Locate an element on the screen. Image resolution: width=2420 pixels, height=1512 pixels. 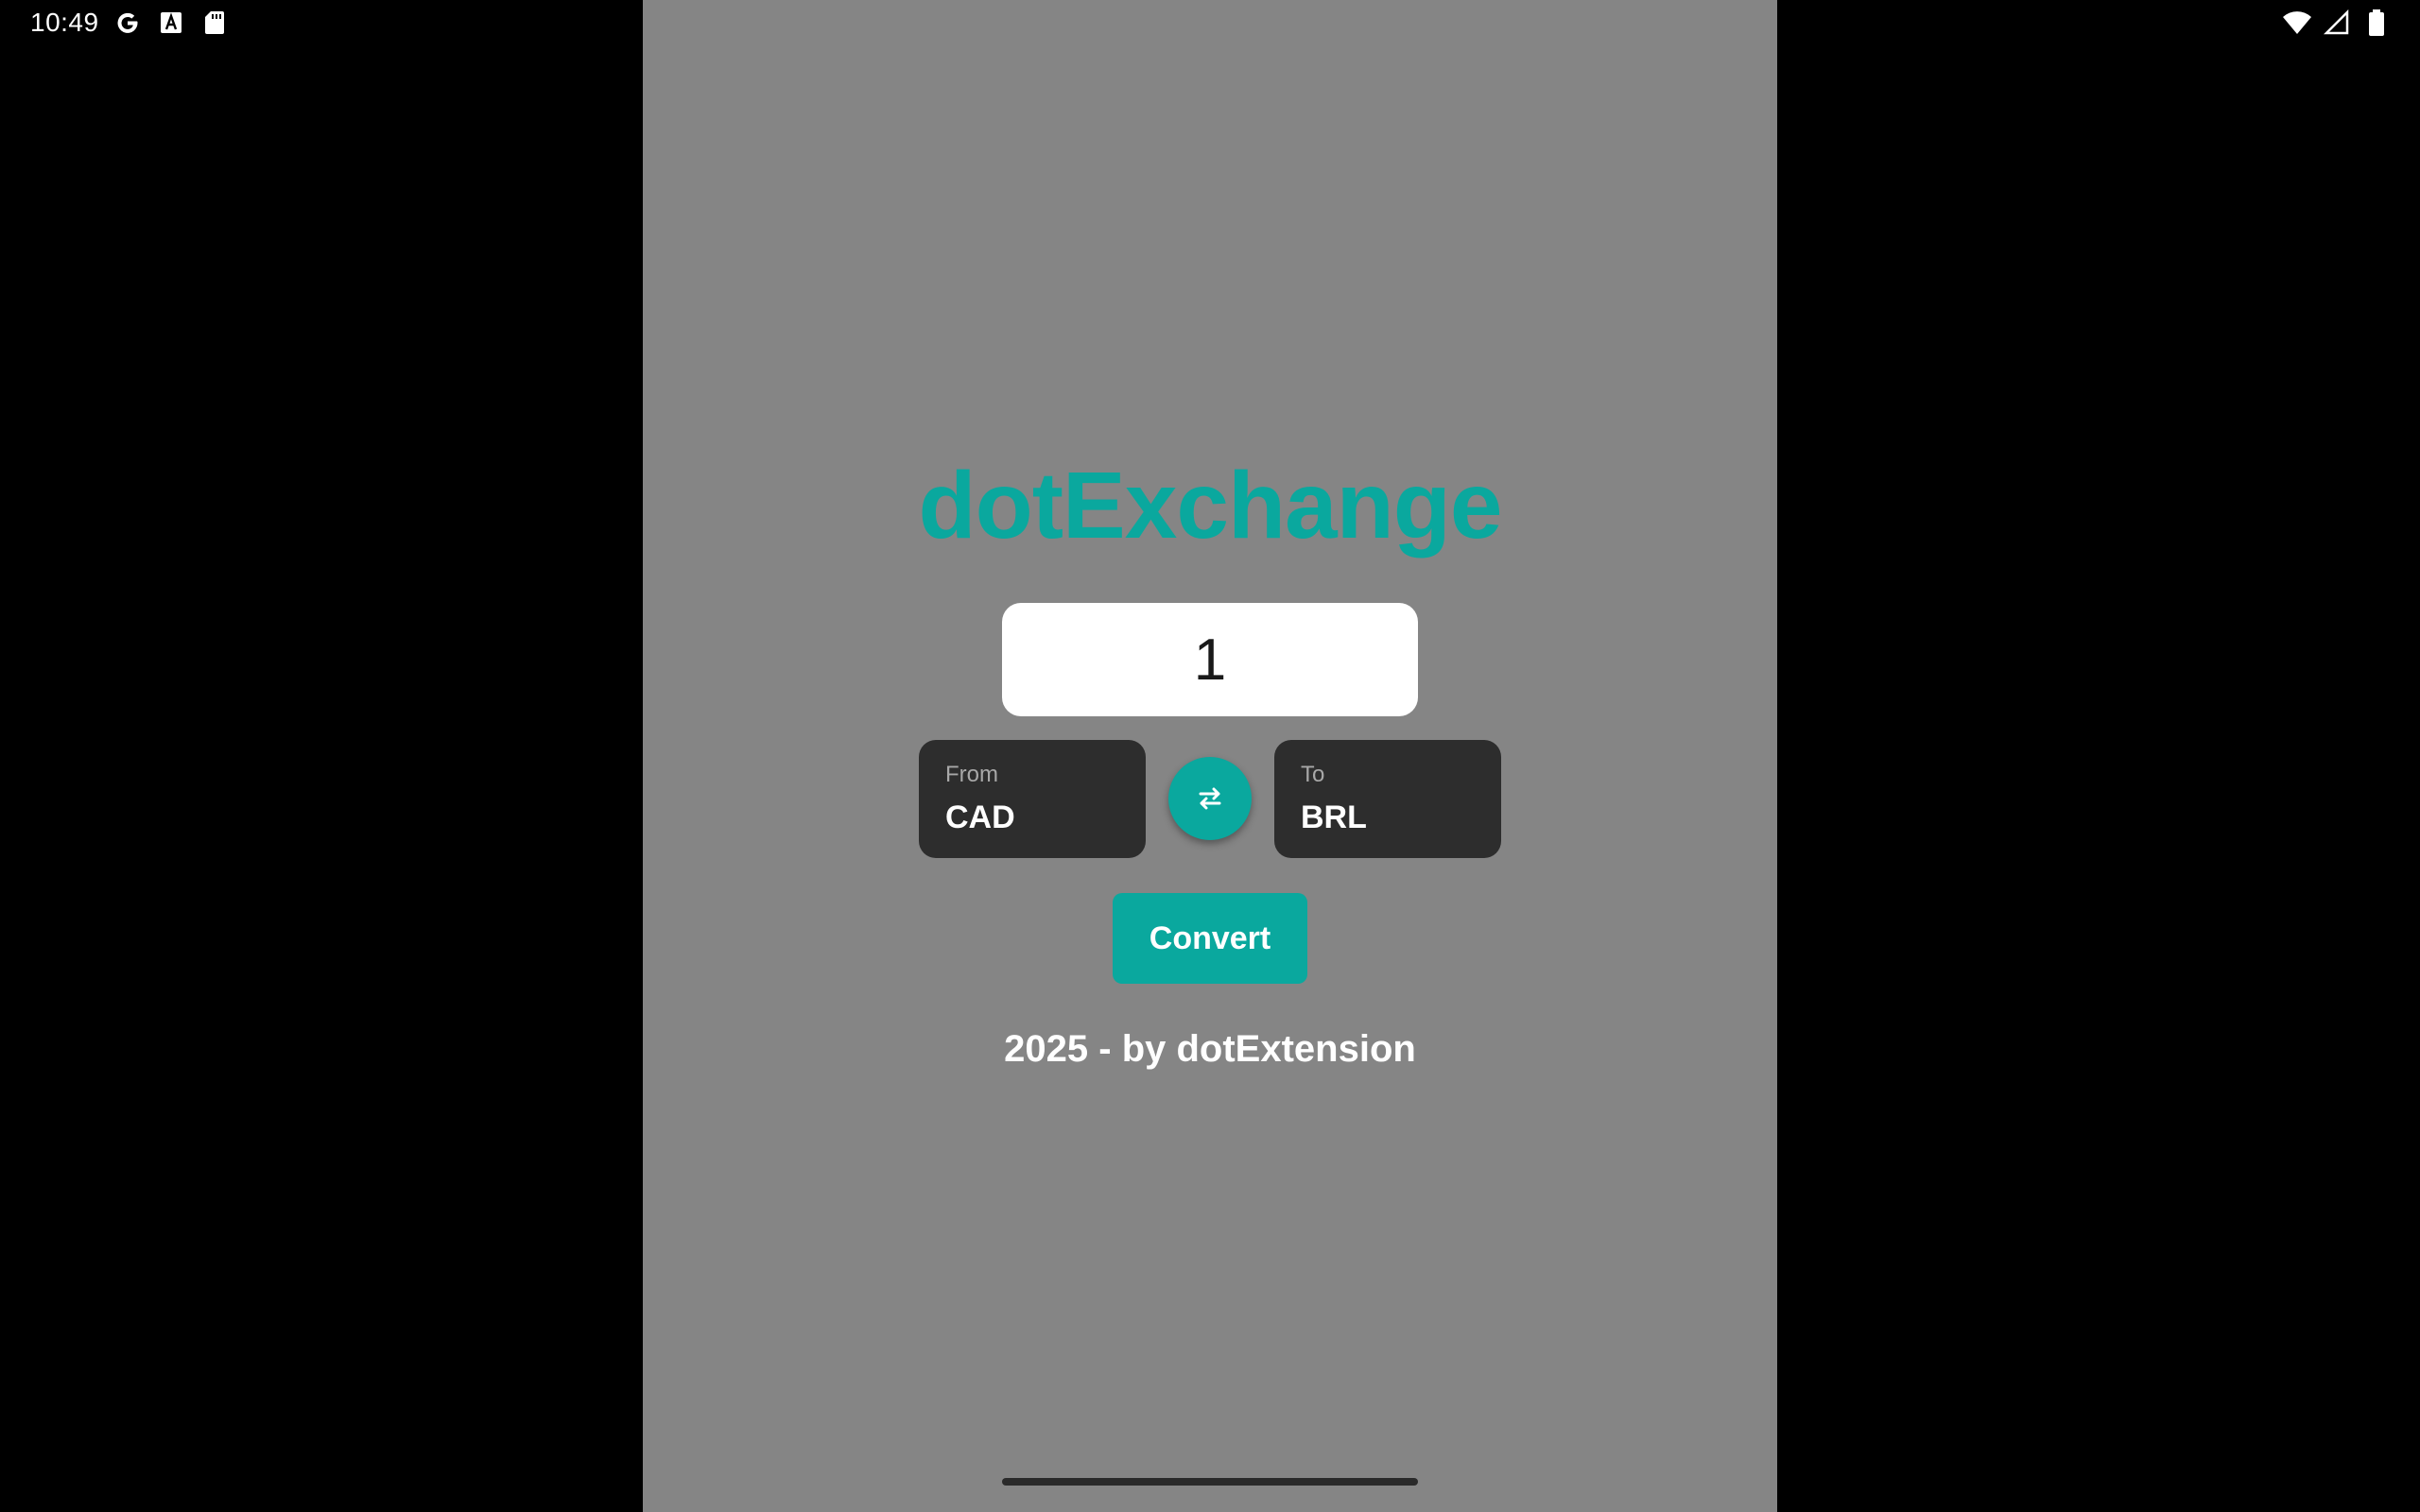
cell-signal-icon is located at coordinates (2337, 23).